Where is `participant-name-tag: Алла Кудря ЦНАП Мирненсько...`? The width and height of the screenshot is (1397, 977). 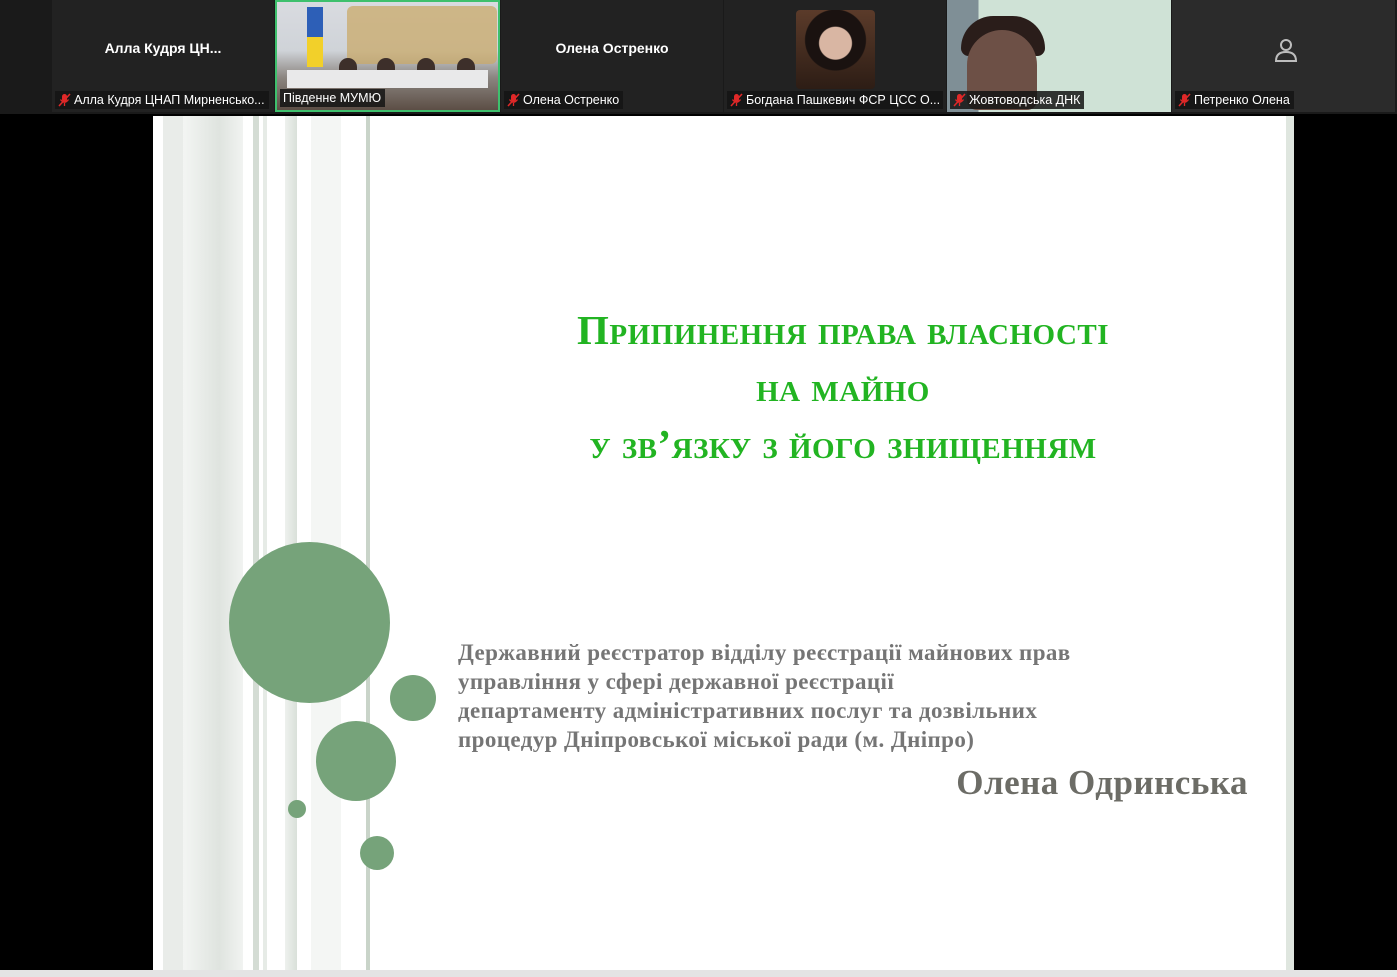 participant-name-tag: Алла Кудря ЦНАП Мирненсько... is located at coordinates (162, 100).